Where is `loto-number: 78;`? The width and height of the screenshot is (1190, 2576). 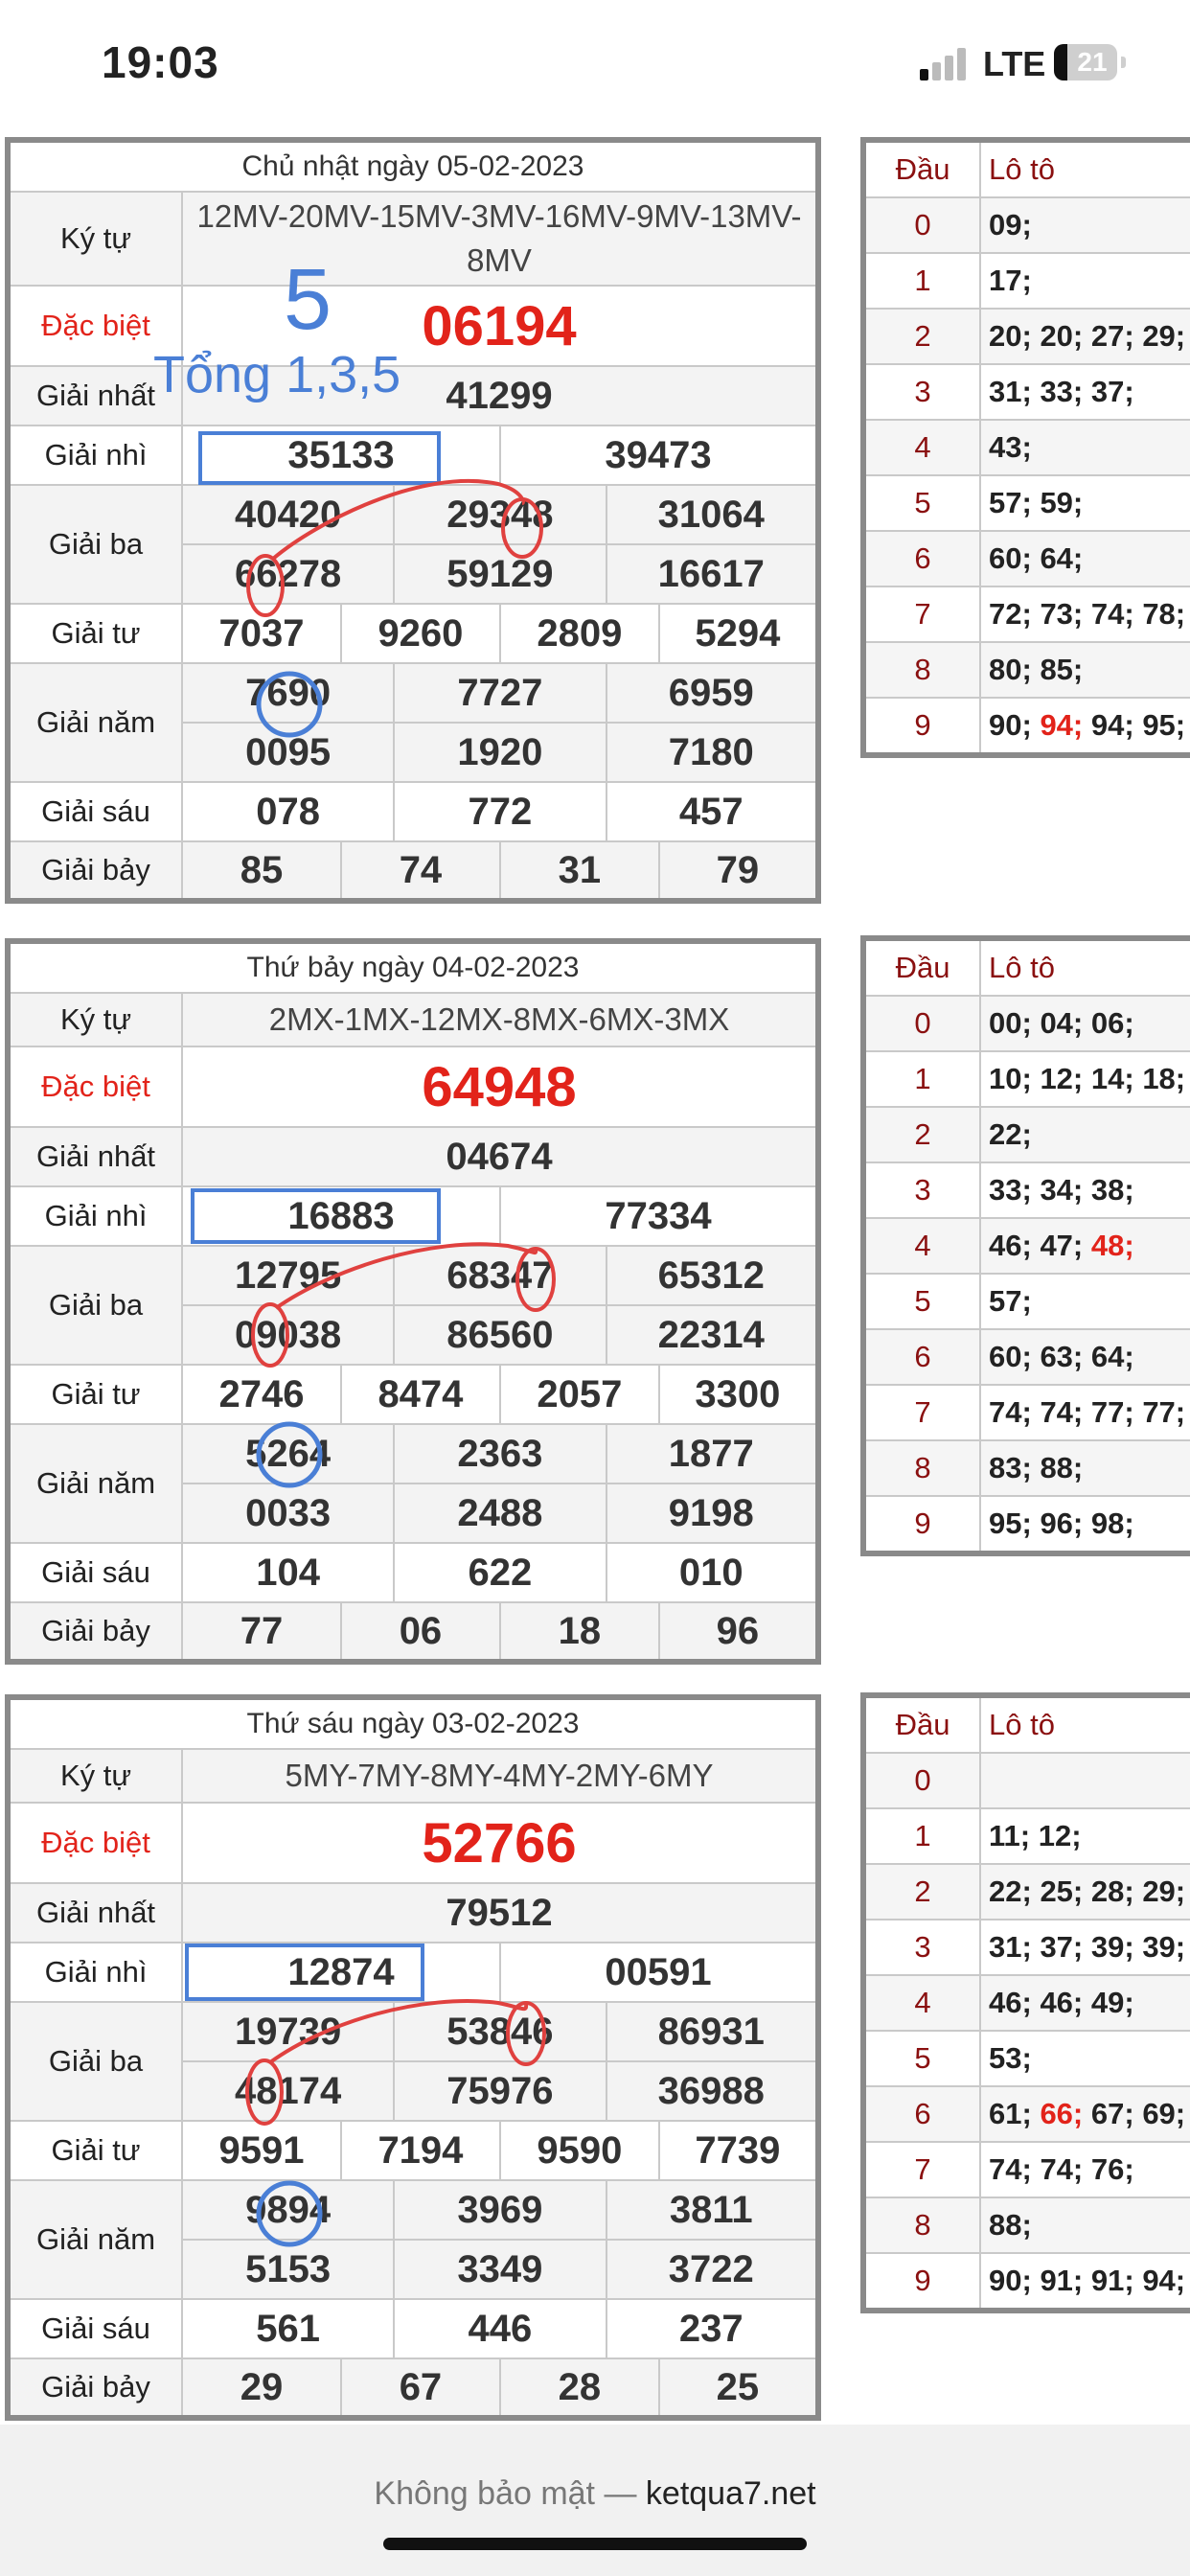
loto-number: 78; is located at coordinates (1164, 614).